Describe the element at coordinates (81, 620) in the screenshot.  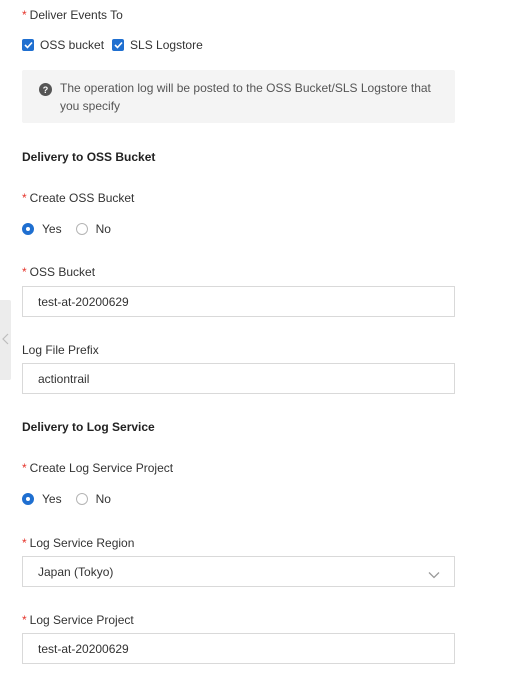
I see `log-service-project-label-text: Log Service Project` at that location.